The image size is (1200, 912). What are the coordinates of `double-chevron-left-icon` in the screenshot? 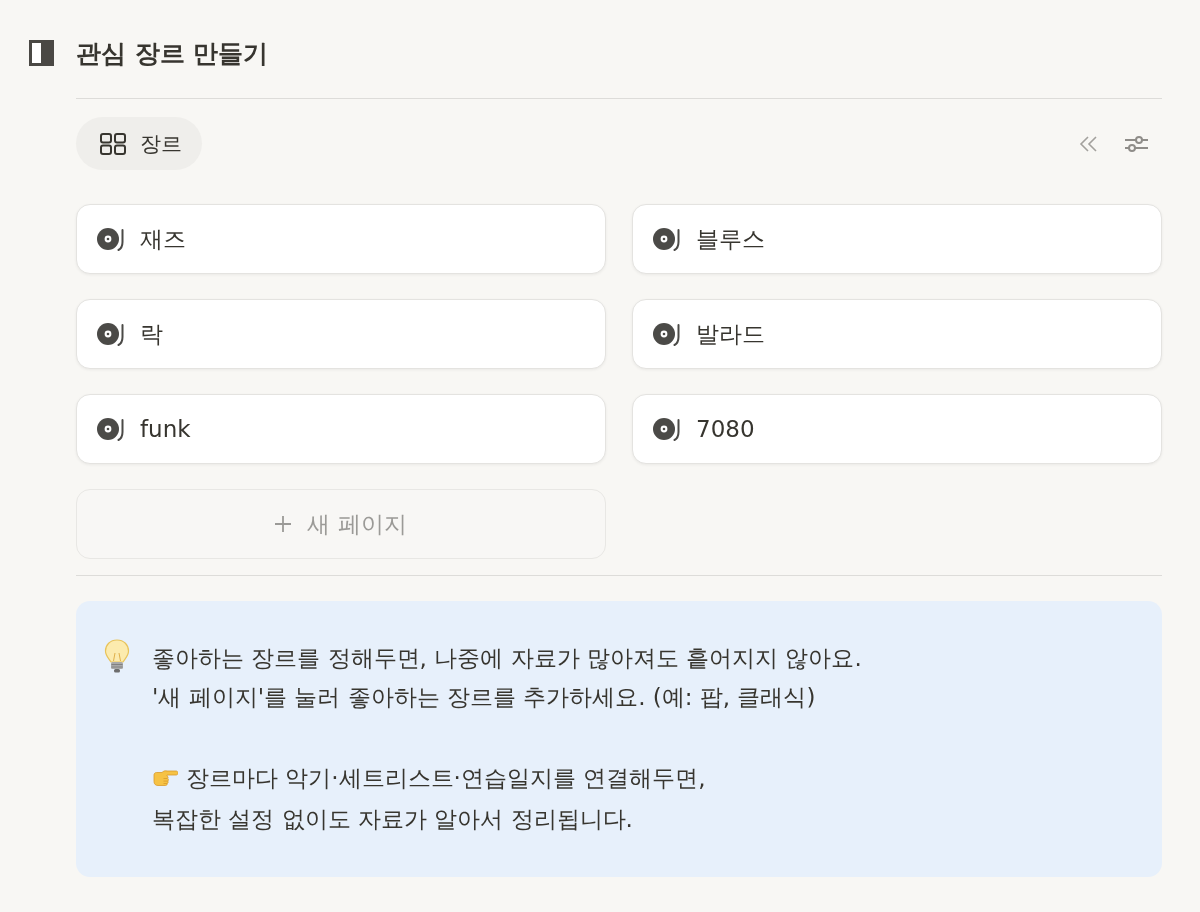 It's located at (1088, 143).